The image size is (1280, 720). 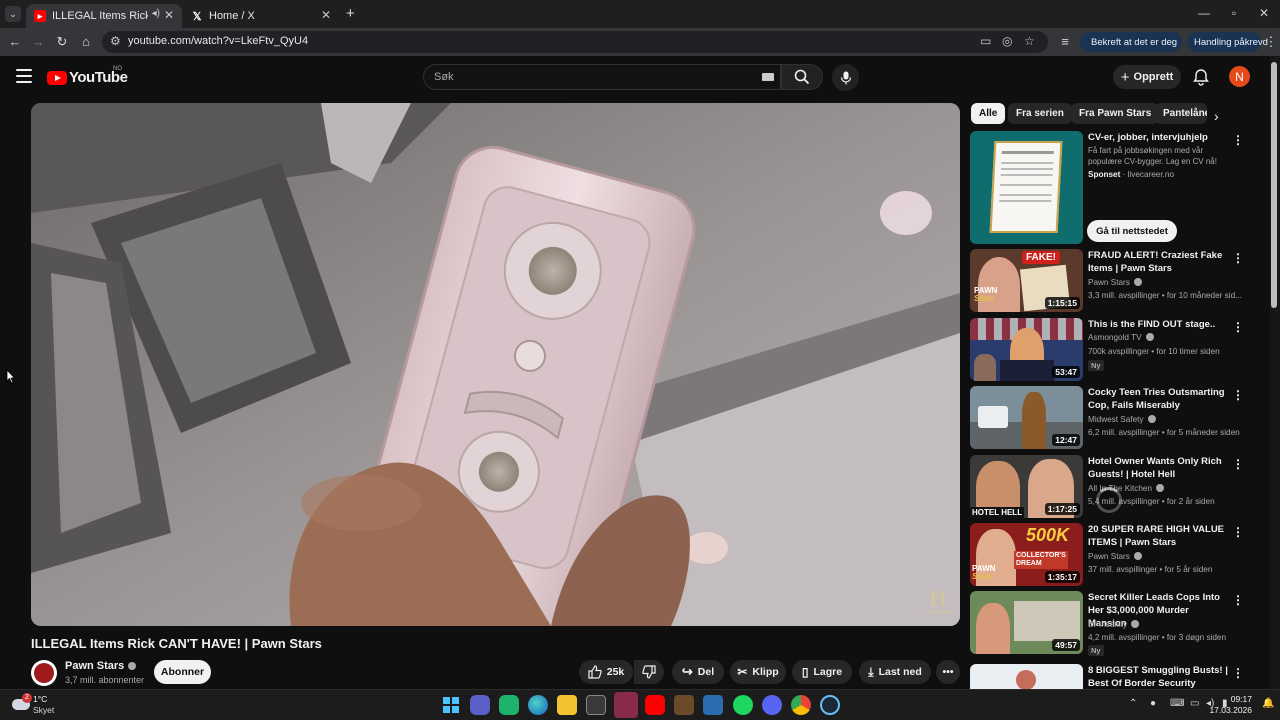 What do you see at coordinates (480, 705) in the screenshot?
I see `teams-icon` at bounding box center [480, 705].